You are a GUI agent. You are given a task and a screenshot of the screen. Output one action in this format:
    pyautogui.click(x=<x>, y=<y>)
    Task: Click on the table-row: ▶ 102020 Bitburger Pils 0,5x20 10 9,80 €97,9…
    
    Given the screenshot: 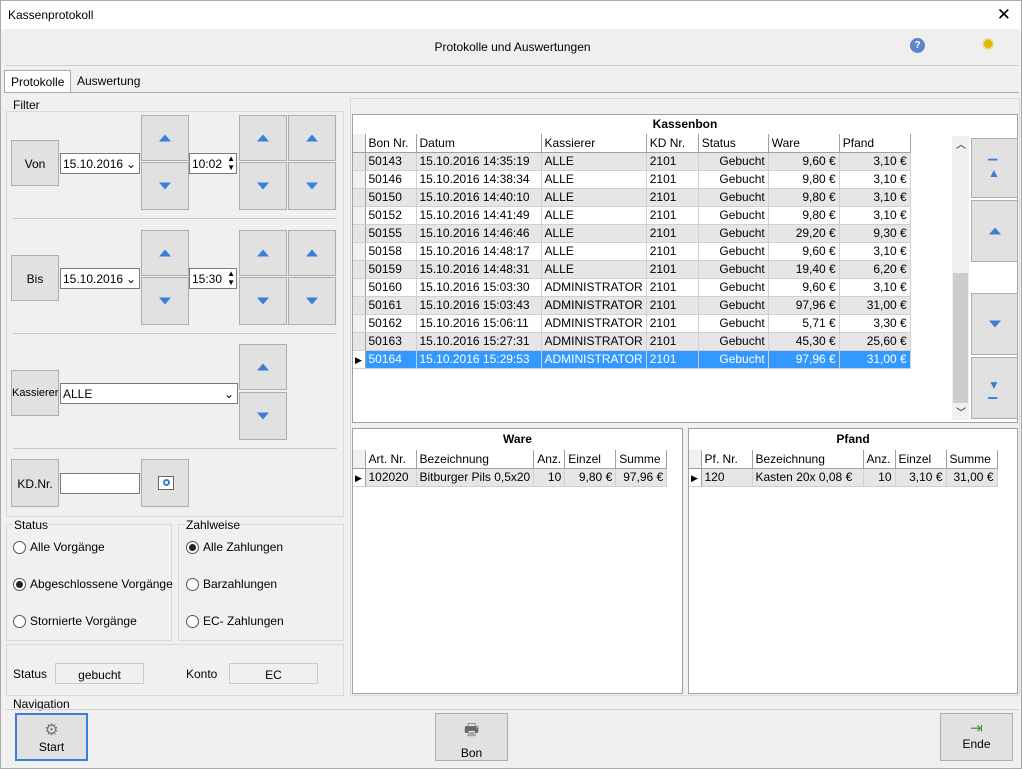 What is the action you would take?
    pyautogui.click(x=510, y=477)
    